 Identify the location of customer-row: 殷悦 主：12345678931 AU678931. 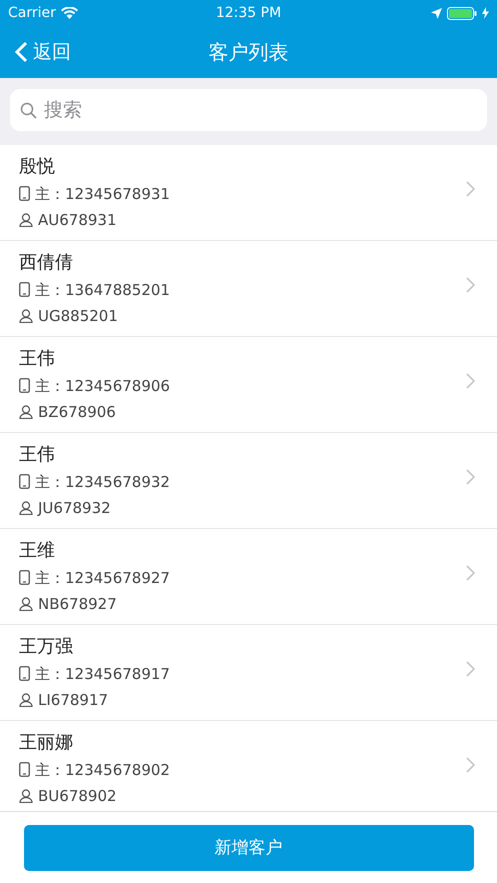
(248, 193).